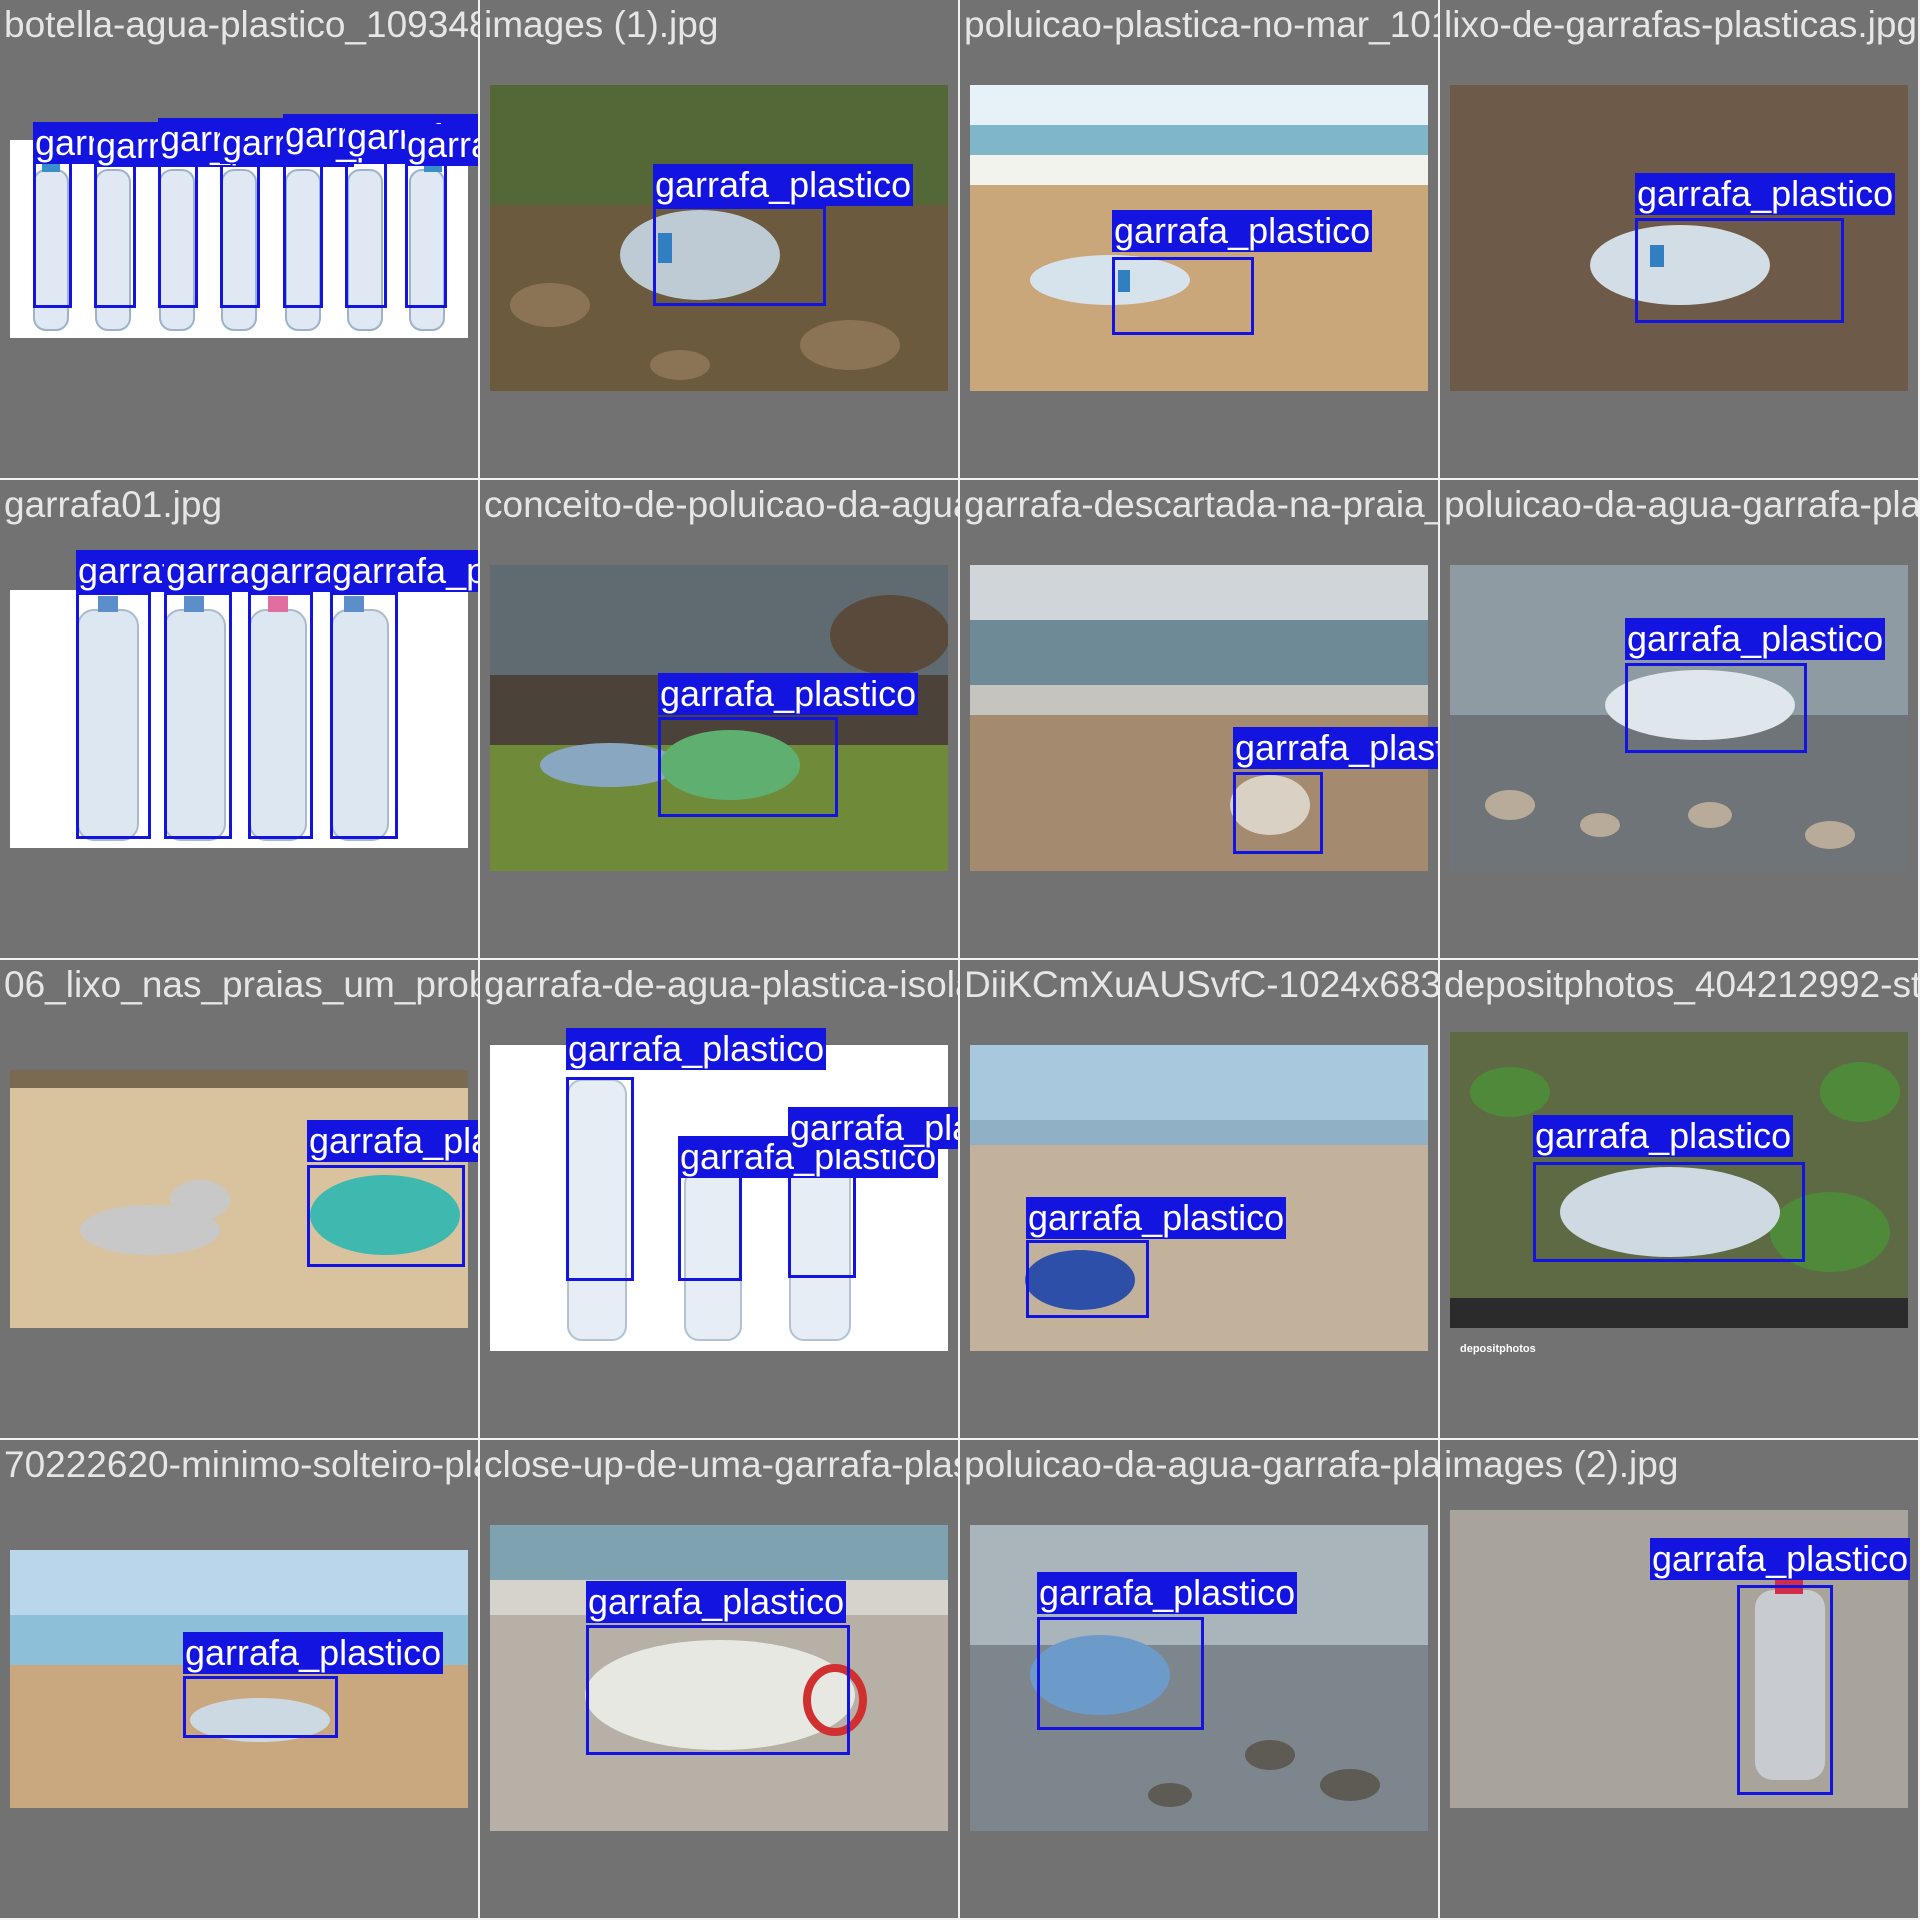 This screenshot has width=1920, height=1920. I want to click on image-filename: close-up-de-uma-garrafa-plastica.jpg, so click(721, 1464).